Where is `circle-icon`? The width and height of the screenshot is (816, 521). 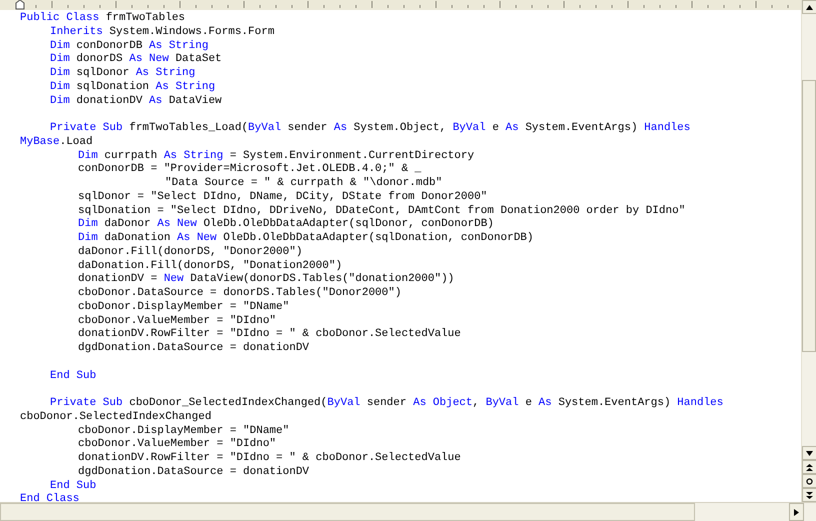
circle-icon is located at coordinates (809, 481).